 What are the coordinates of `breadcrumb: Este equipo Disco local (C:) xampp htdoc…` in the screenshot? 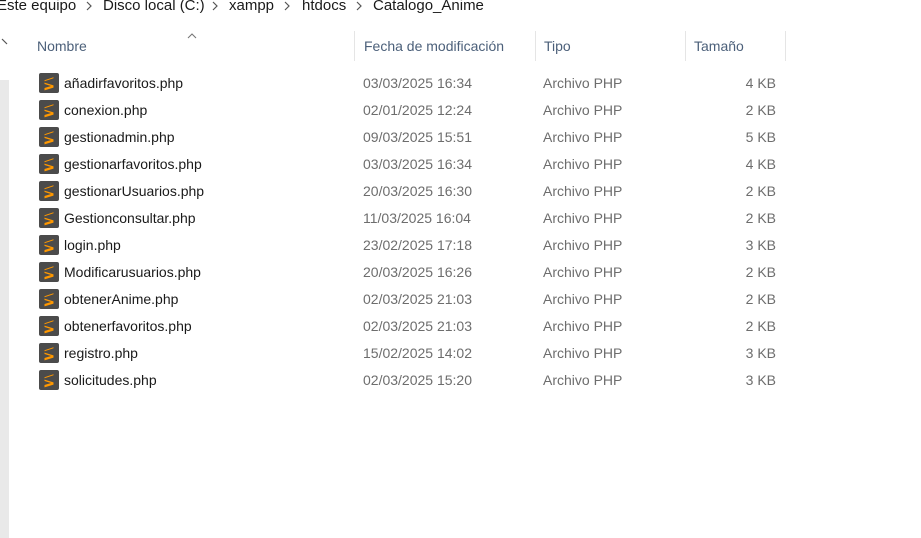 It's located at (460, 8).